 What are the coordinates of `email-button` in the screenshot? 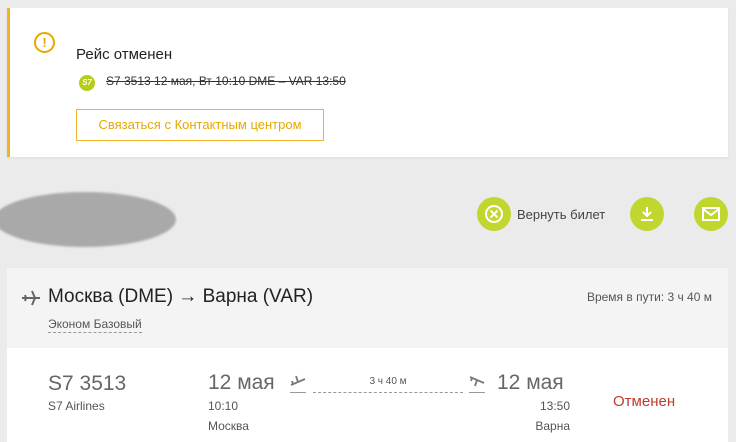 It's located at (711, 214).